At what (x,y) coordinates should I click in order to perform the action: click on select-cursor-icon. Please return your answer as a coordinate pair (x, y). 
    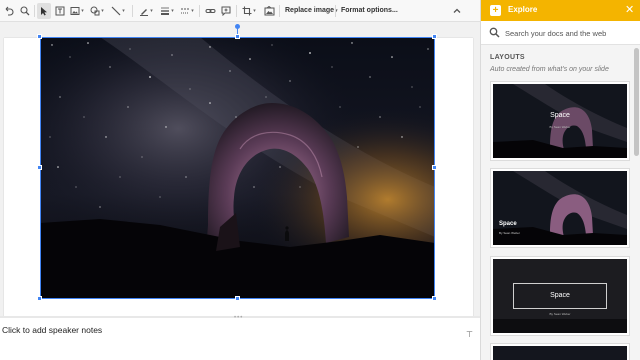
    Looking at the image, I should click on (44, 11).